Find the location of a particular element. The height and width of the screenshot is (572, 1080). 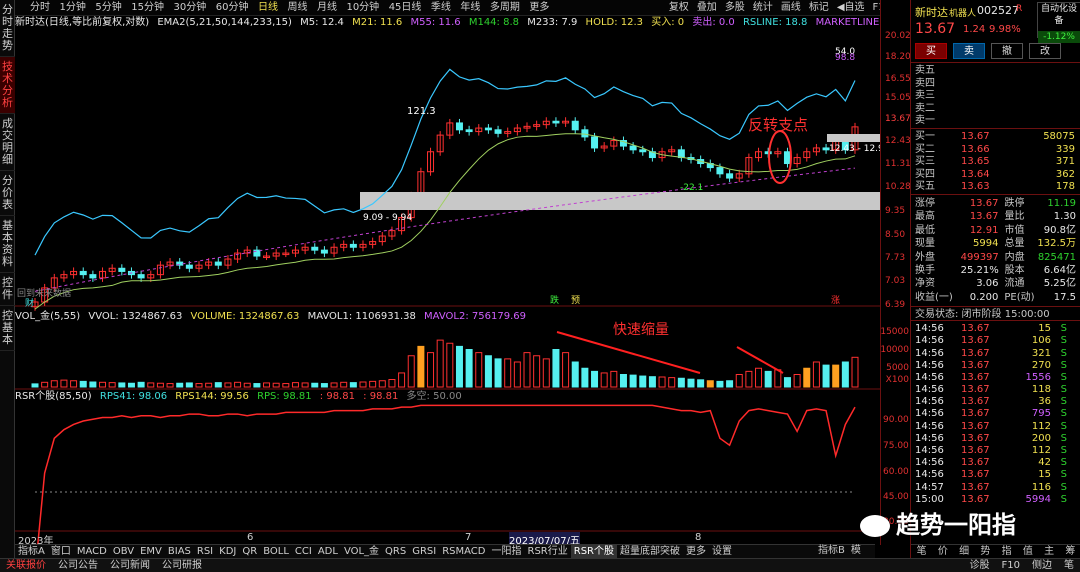

indicator-tab: QR is located at coordinates (249, 551).